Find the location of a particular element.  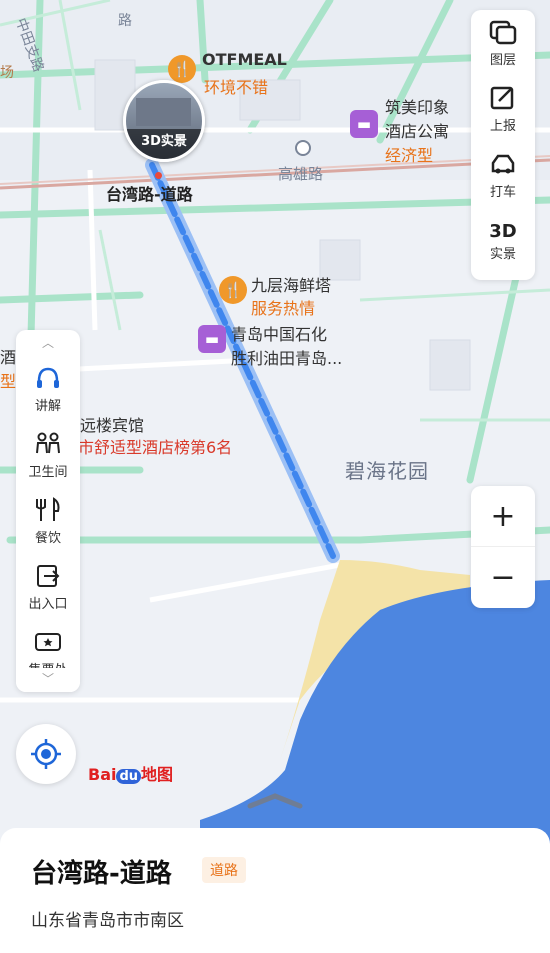

partial-label: 场 is located at coordinates (7, 73).